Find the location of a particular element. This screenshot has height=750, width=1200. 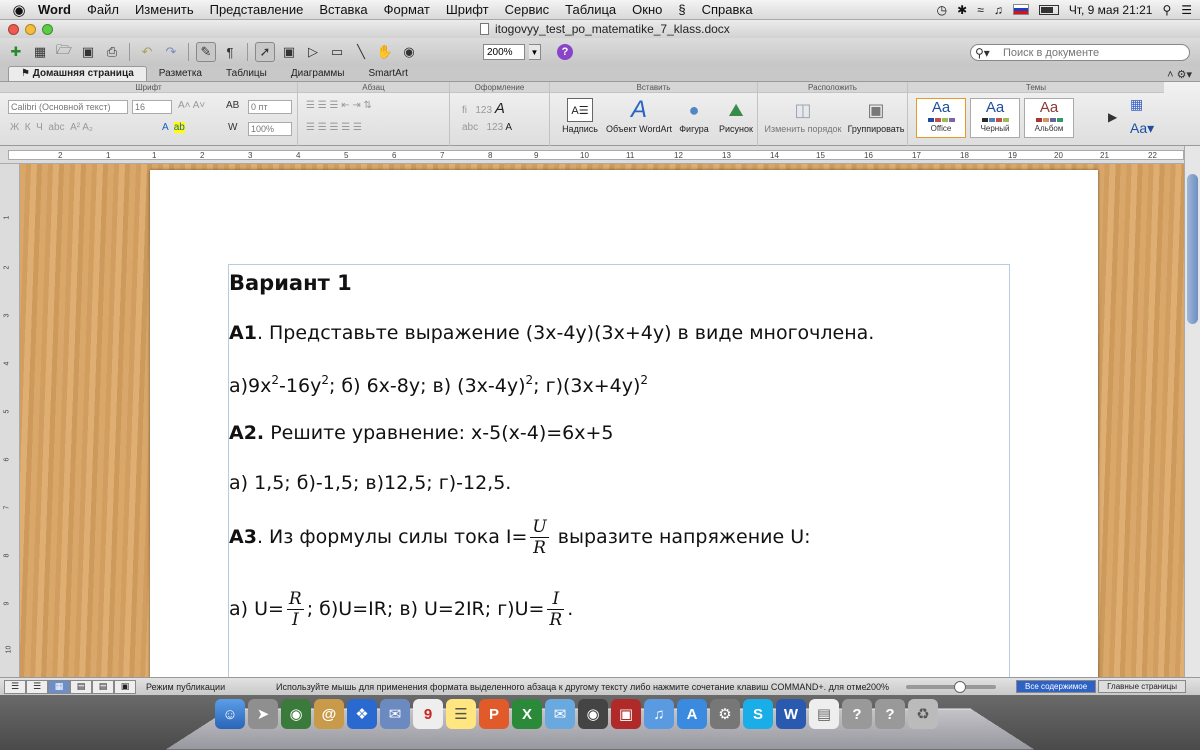

scrollbar-thumb is located at coordinates (1192, 249).